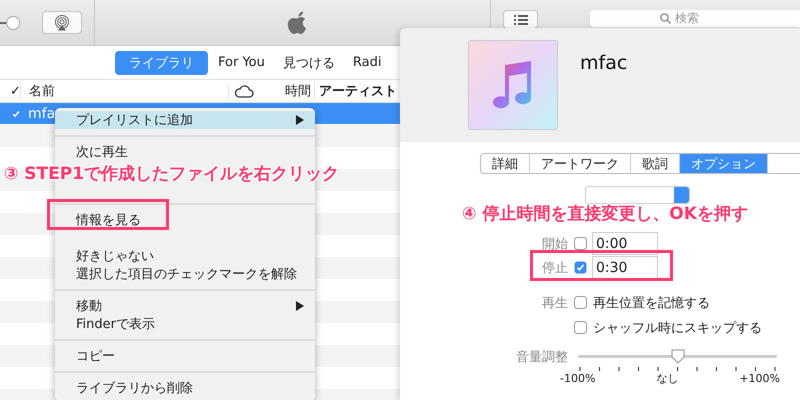 Image resolution: width=800 pixels, height=400 pixels. I want to click on menu-item: 次に再生, so click(185, 152).